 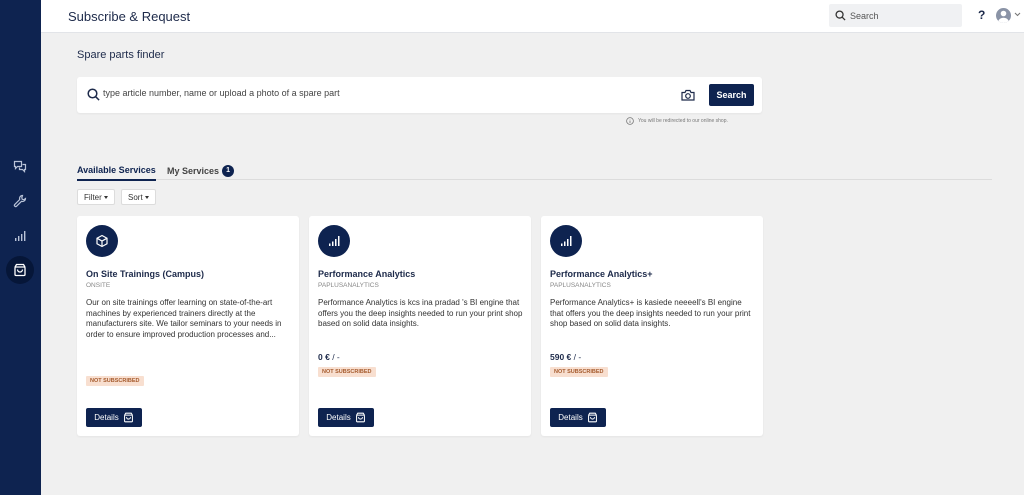 I want to click on chevron-down-icon, so click(x=1017, y=14).